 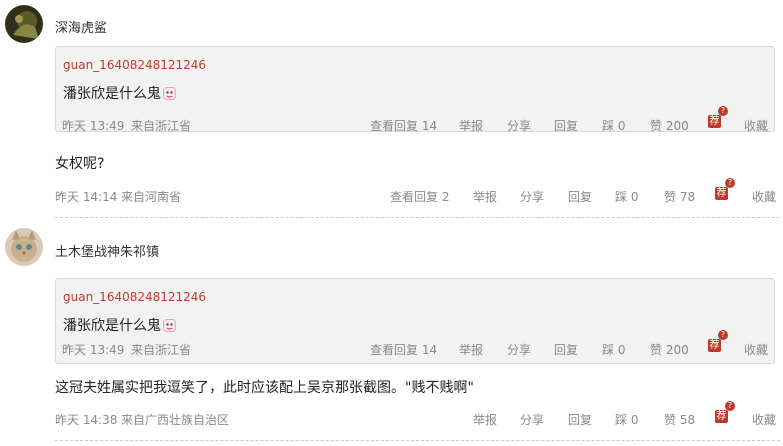 What do you see at coordinates (80, 164) in the screenshot?
I see `comment-text: 女权呢?` at bounding box center [80, 164].